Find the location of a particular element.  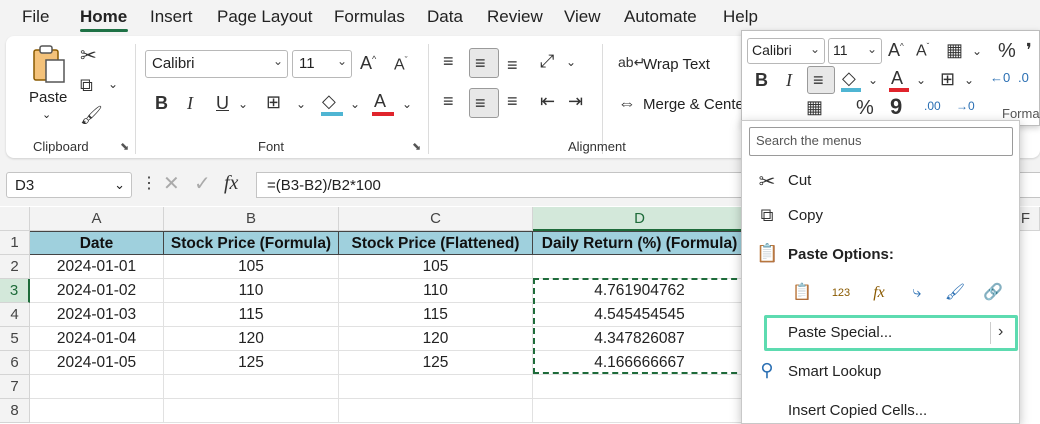

table-cell: 105 is located at coordinates (436, 267).